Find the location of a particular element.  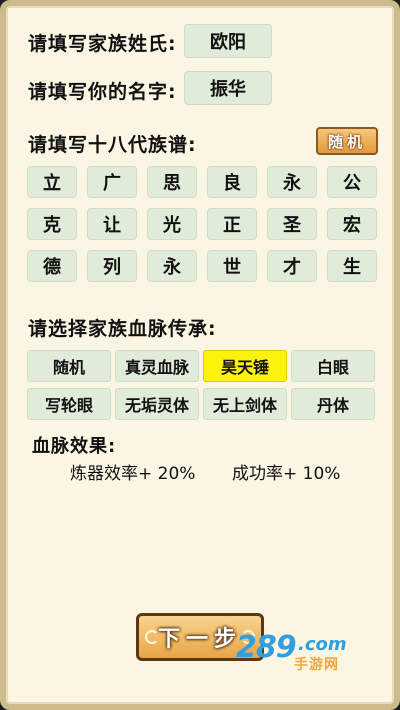

bloodline-option: 无上剑体 is located at coordinates (245, 404).